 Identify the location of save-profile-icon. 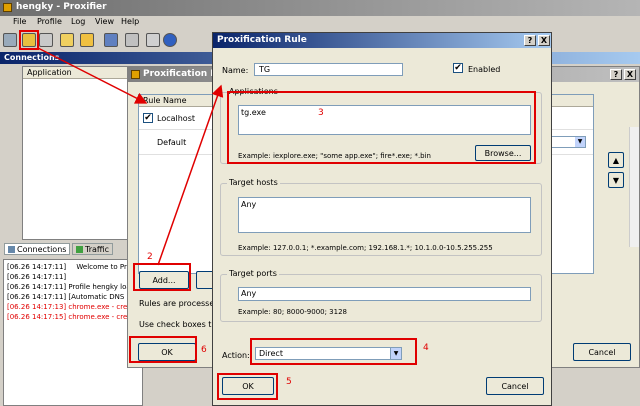
(111, 40).